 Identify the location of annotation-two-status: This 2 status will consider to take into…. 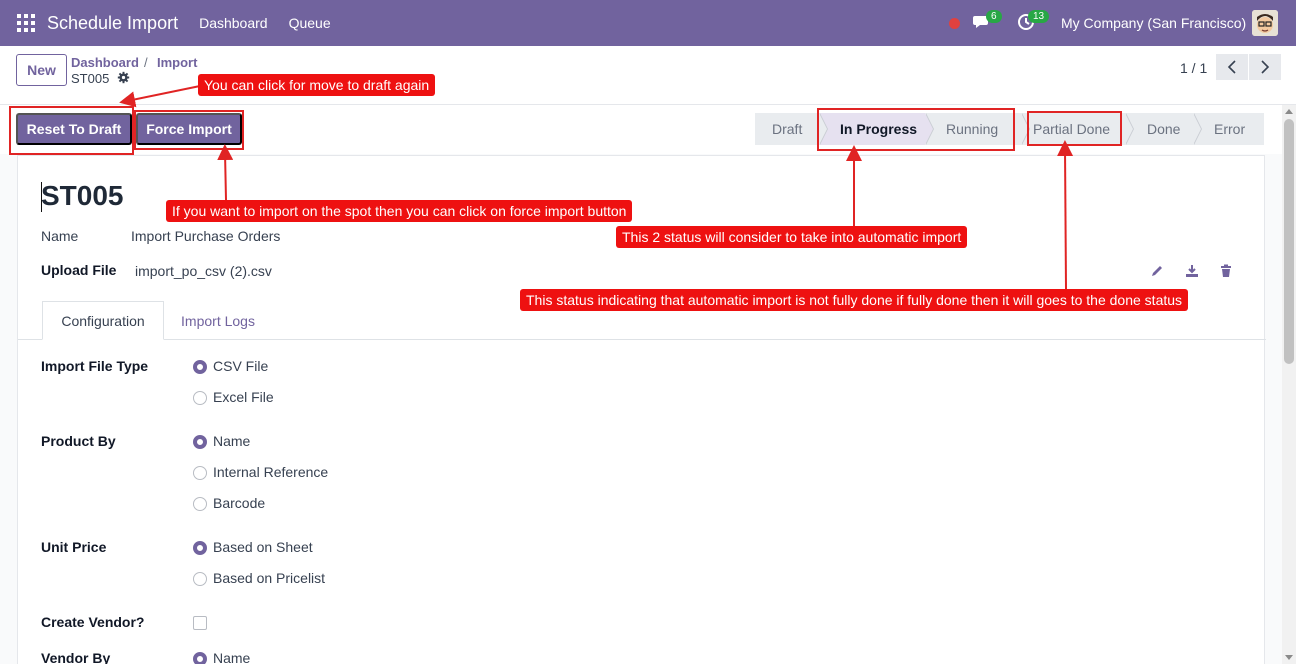
(792, 237).